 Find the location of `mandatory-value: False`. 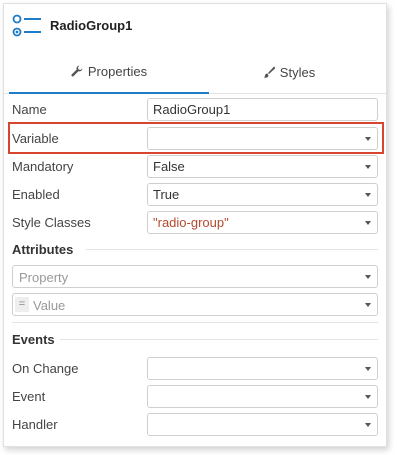

mandatory-value: False is located at coordinates (169, 166).